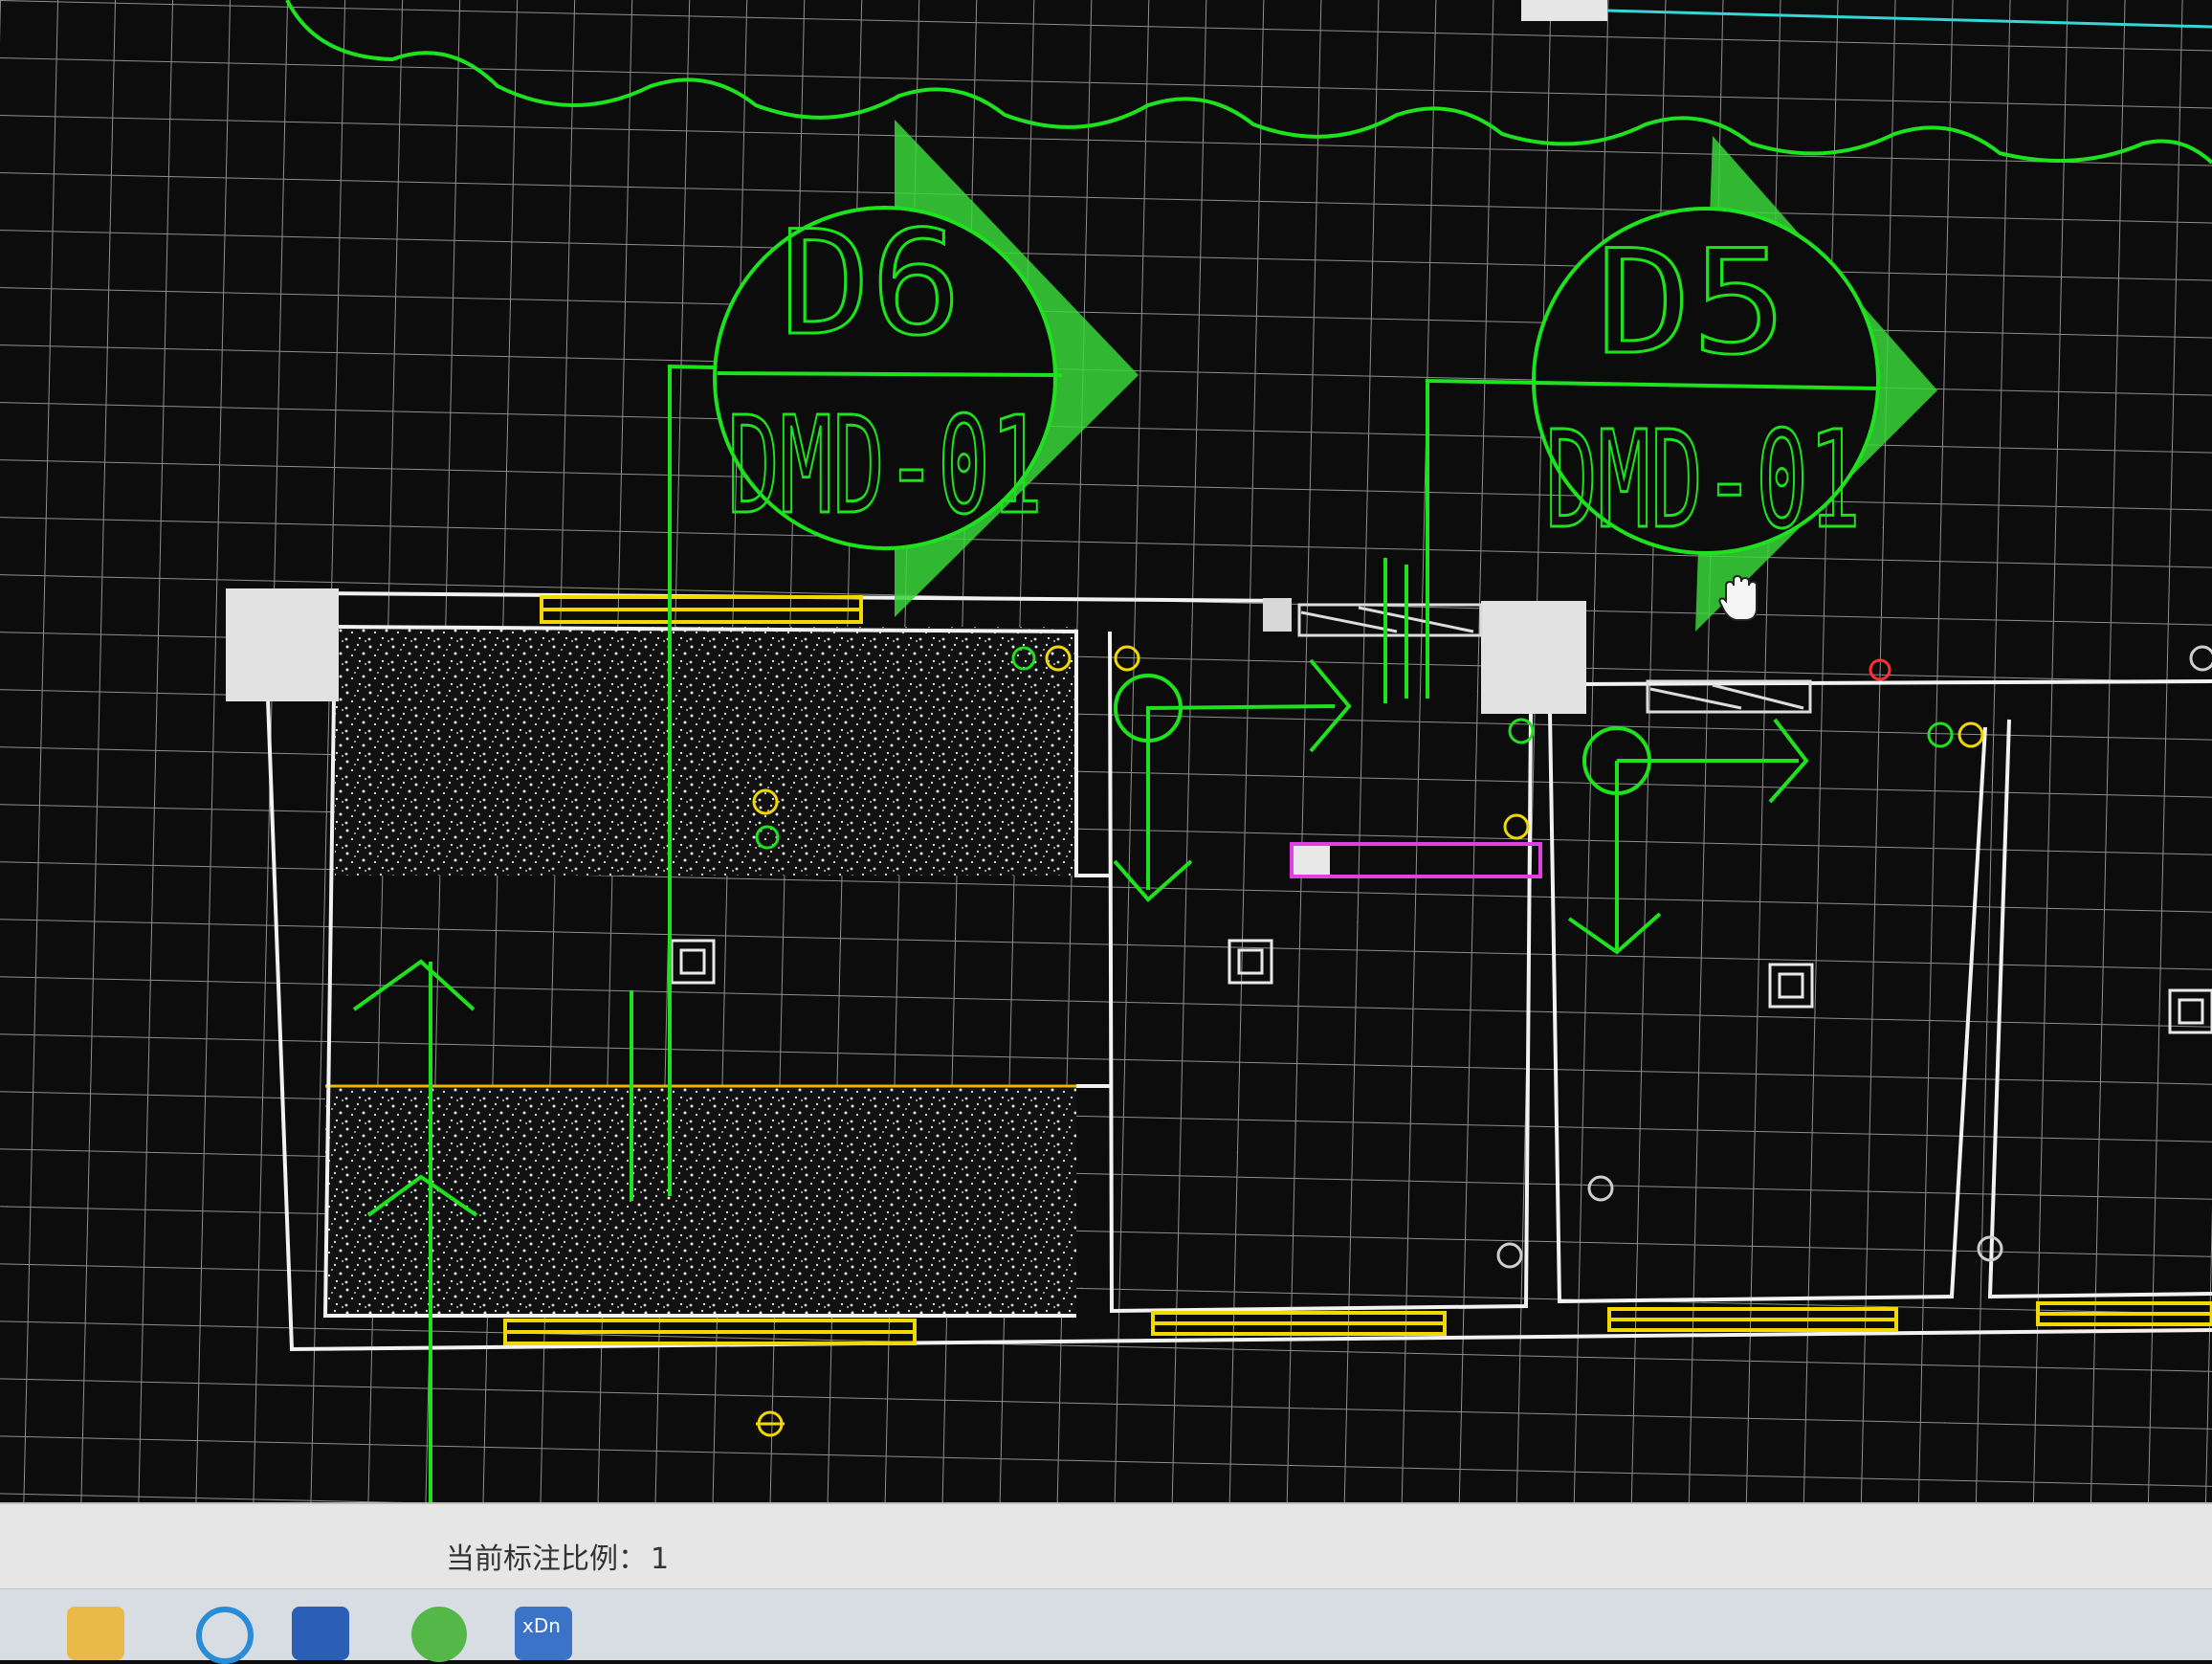  What do you see at coordinates (660, 1559) in the screenshot?
I see `annotation-scale-value: 1` at bounding box center [660, 1559].